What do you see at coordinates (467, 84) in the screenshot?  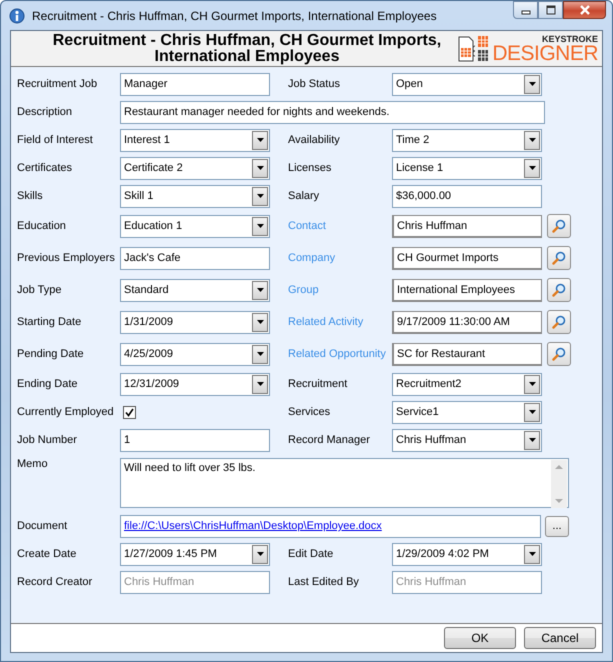 I see `dropdown: Open` at bounding box center [467, 84].